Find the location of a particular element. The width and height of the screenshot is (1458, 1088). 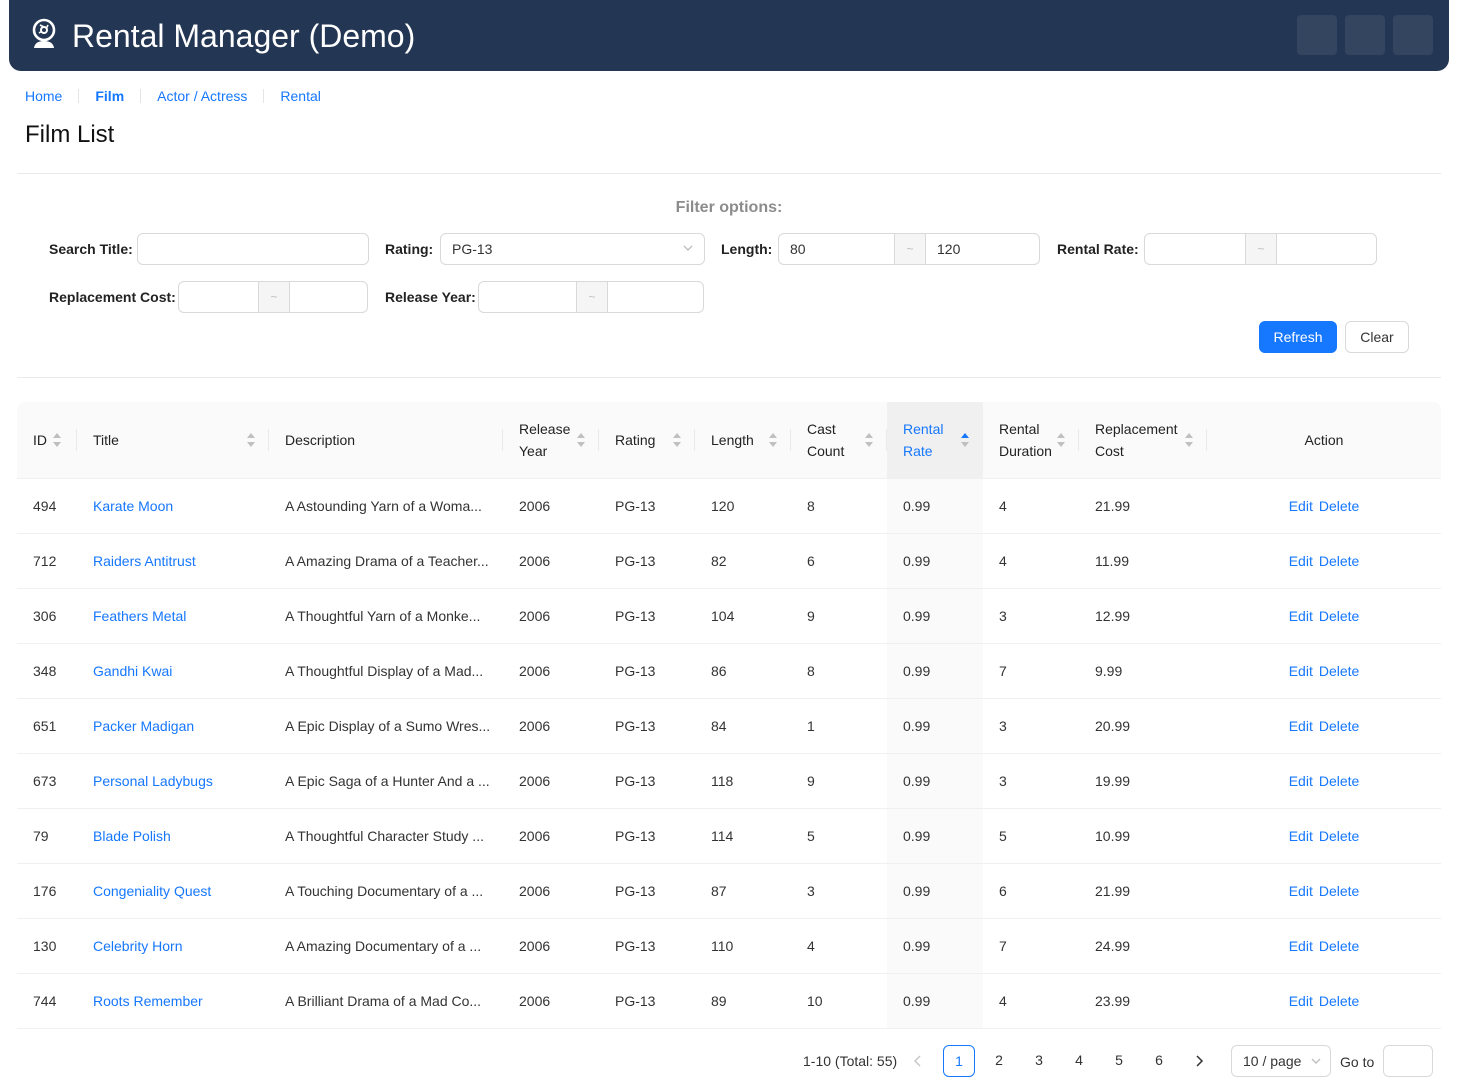

film-title-link: Personal Ladybugs is located at coordinates (153, 781).